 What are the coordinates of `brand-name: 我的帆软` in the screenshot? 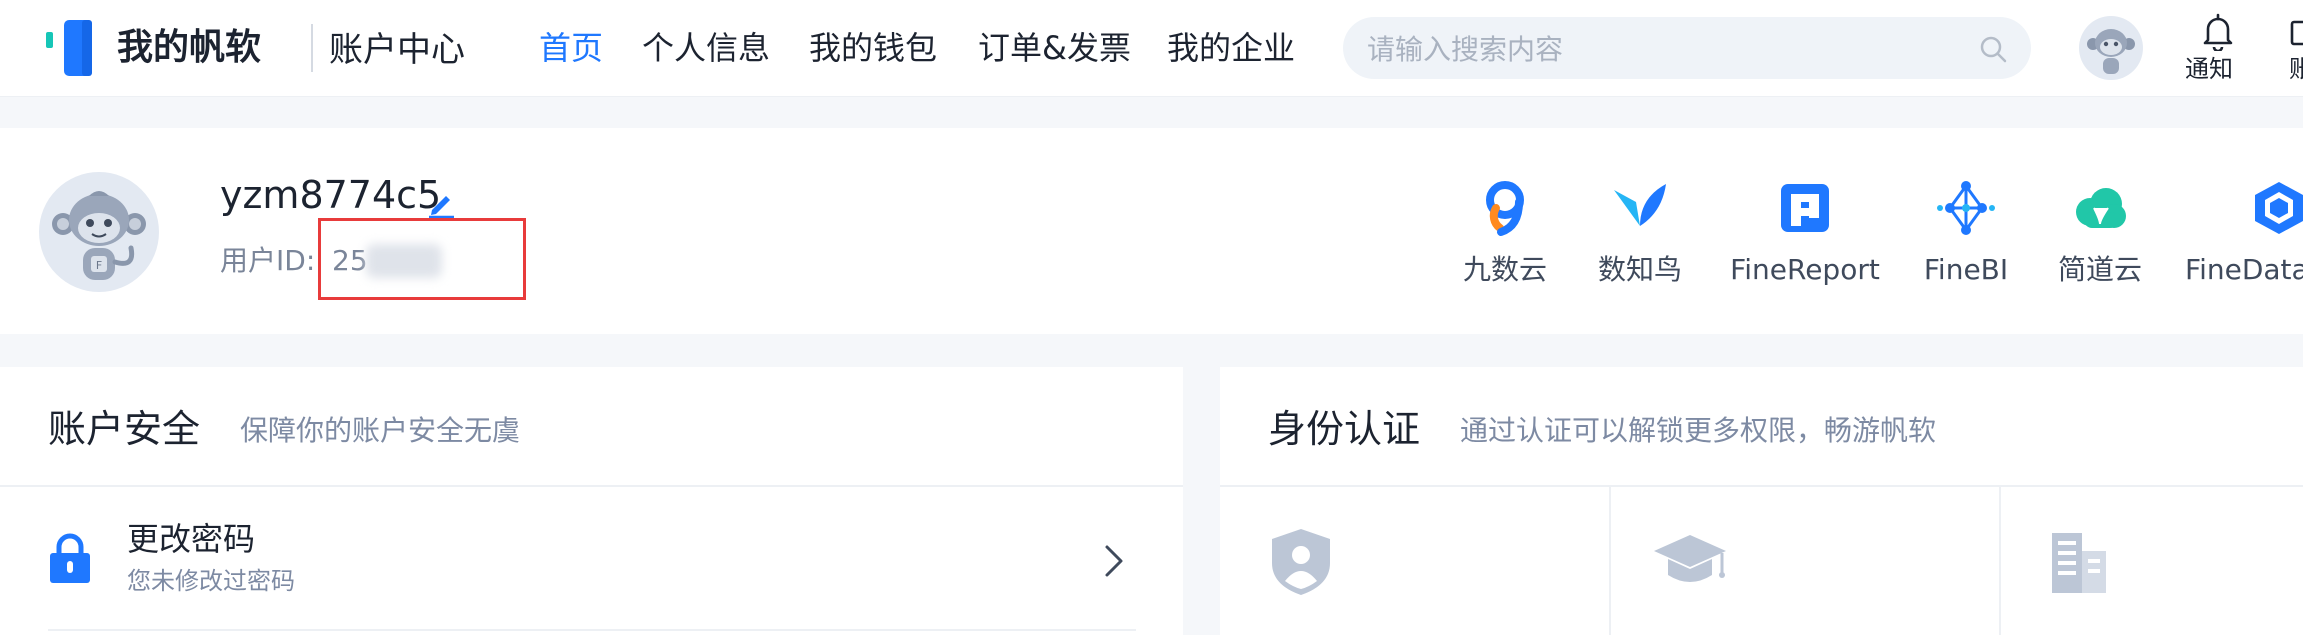 It's located at (189, 48).